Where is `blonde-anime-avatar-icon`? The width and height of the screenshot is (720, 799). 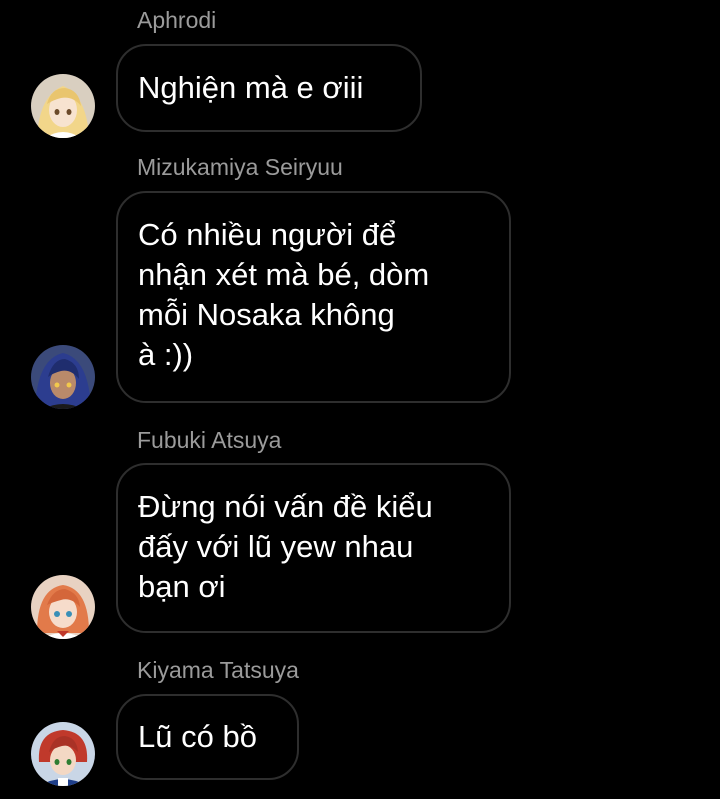 blonde-anime-avatar-icon is located at coordinates (63, 106).